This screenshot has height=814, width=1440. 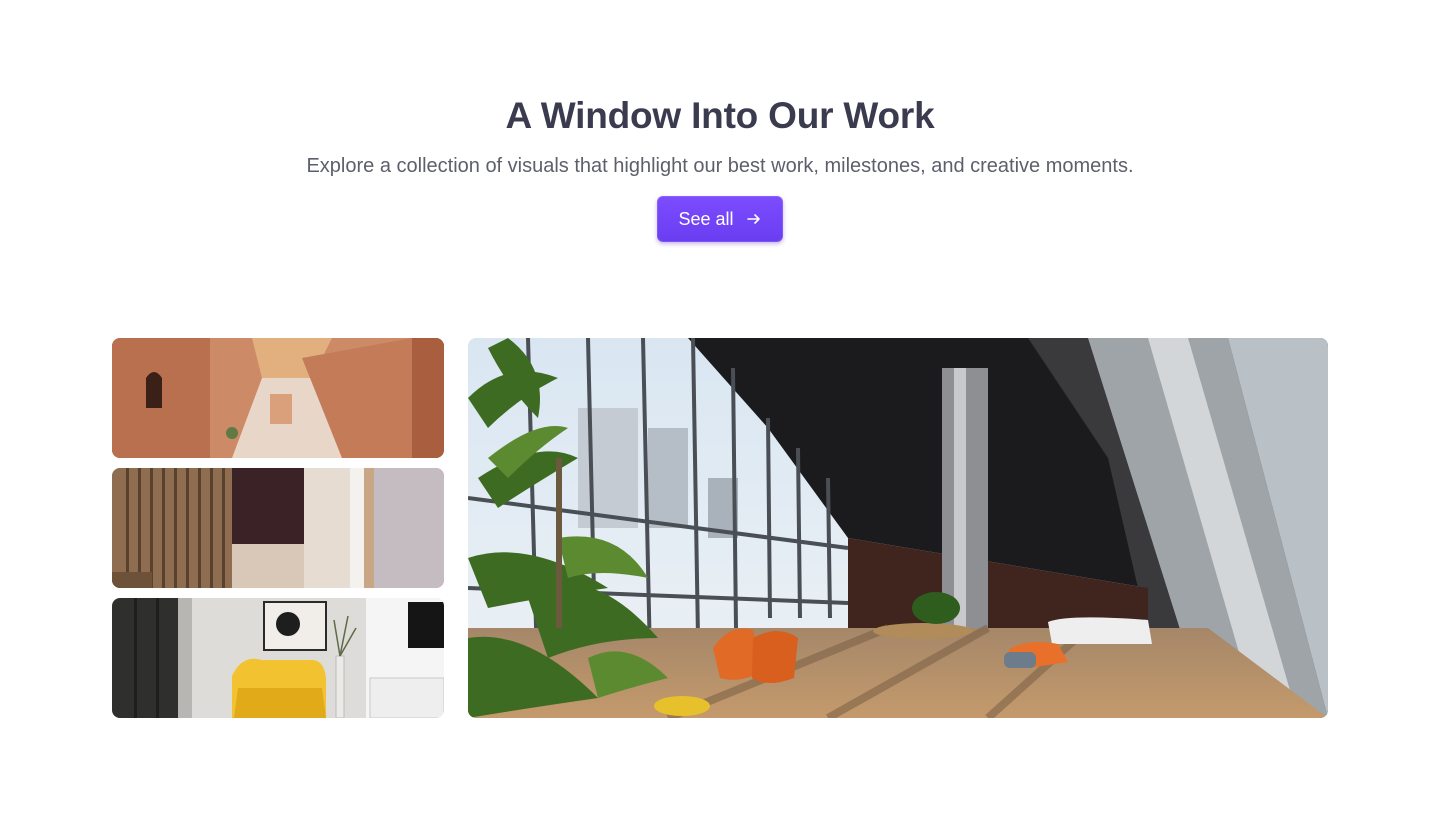 I want to click on gallery-image-terracotta-archway, so click(x=278, y=398).